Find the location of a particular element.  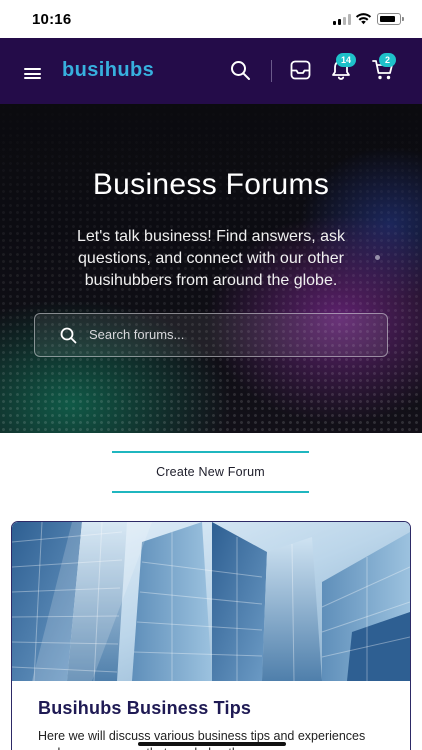

page-title: Business Forums is located at coordinates (211, 184).